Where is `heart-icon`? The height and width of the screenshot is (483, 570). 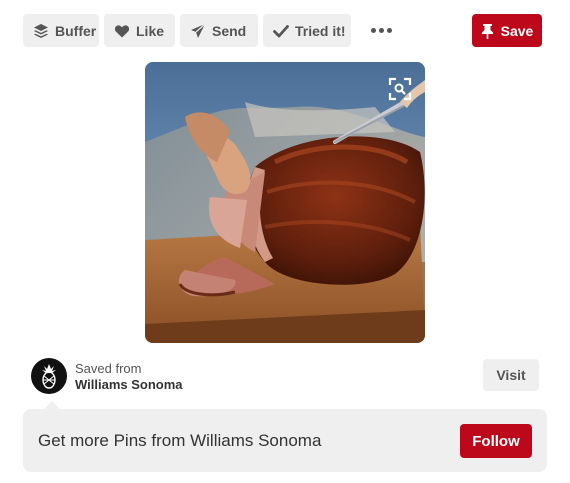 heart-icon is located at coordinates (122, 30).